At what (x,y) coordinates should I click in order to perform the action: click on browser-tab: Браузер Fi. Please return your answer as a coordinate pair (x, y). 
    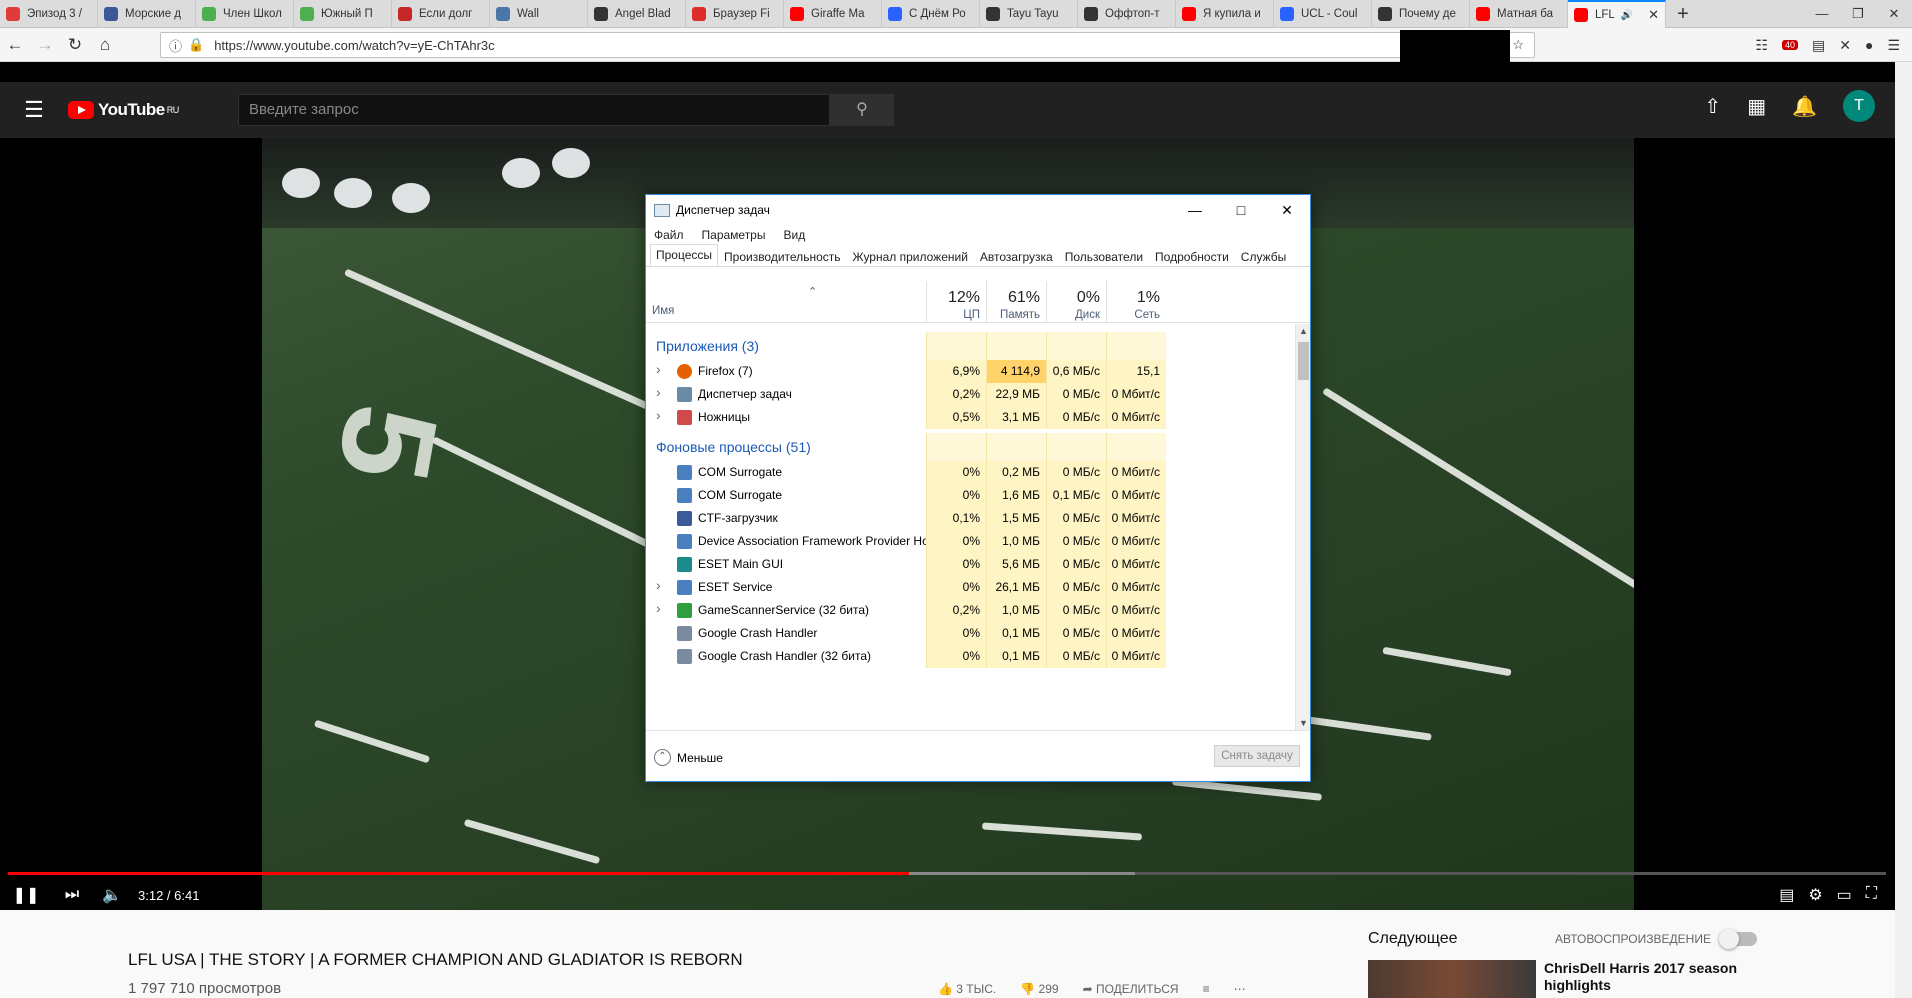
    Looking at the image, I should click on (735, 14).